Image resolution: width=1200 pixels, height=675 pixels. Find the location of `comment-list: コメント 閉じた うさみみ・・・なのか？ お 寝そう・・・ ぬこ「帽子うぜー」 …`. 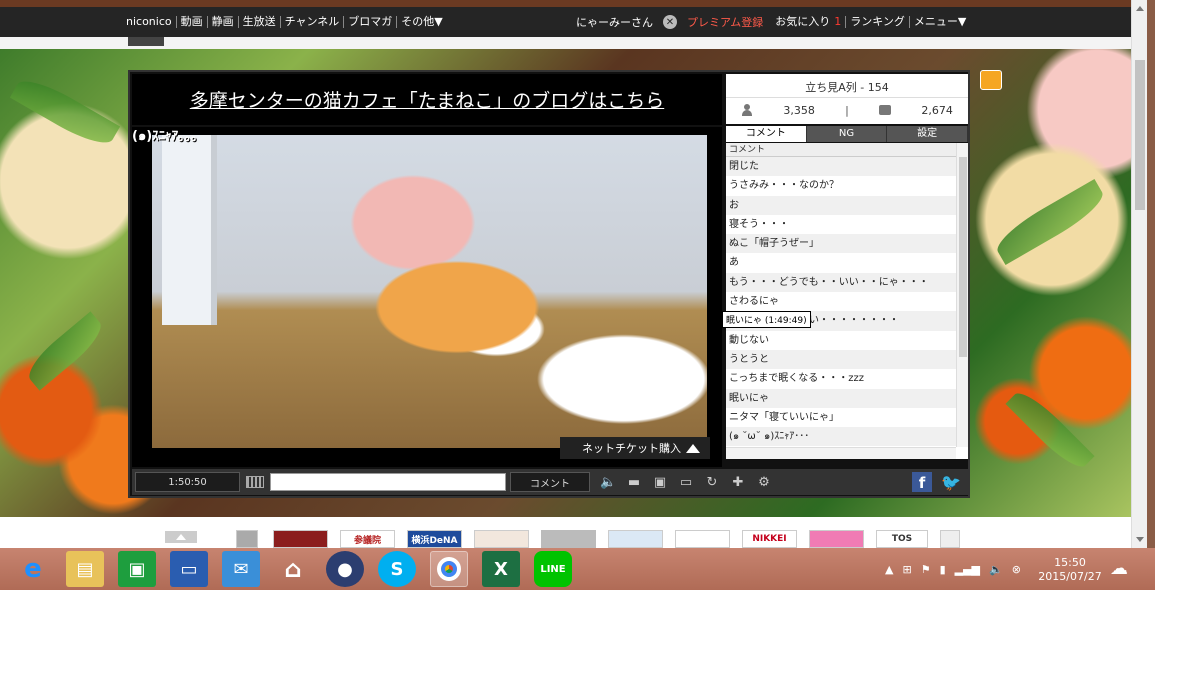

comment-list: コメント 閉じた うさみみ・・・なのか？ お 寝そう・・・ ぬこ「帽子うぜー」 … is located at coordinates (847, 301).